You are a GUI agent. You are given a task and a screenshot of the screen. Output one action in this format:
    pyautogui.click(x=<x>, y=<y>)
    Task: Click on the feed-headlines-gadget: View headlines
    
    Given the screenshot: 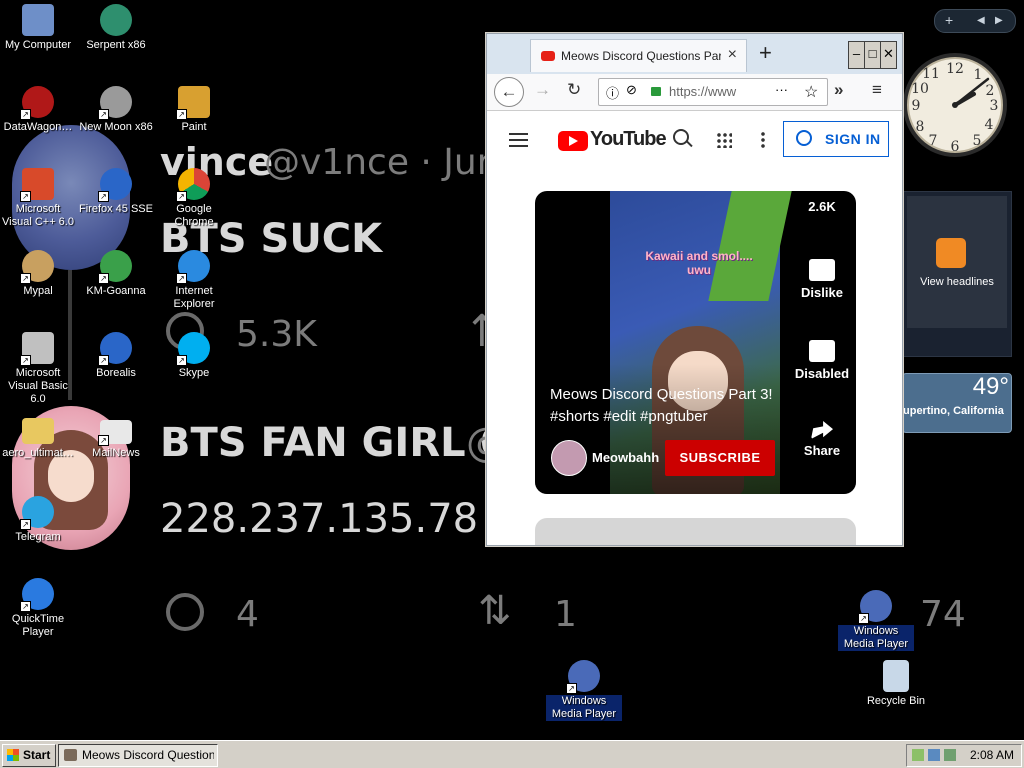 What is the action you would take?
    pyautogui.click(x=957, y=274)
    